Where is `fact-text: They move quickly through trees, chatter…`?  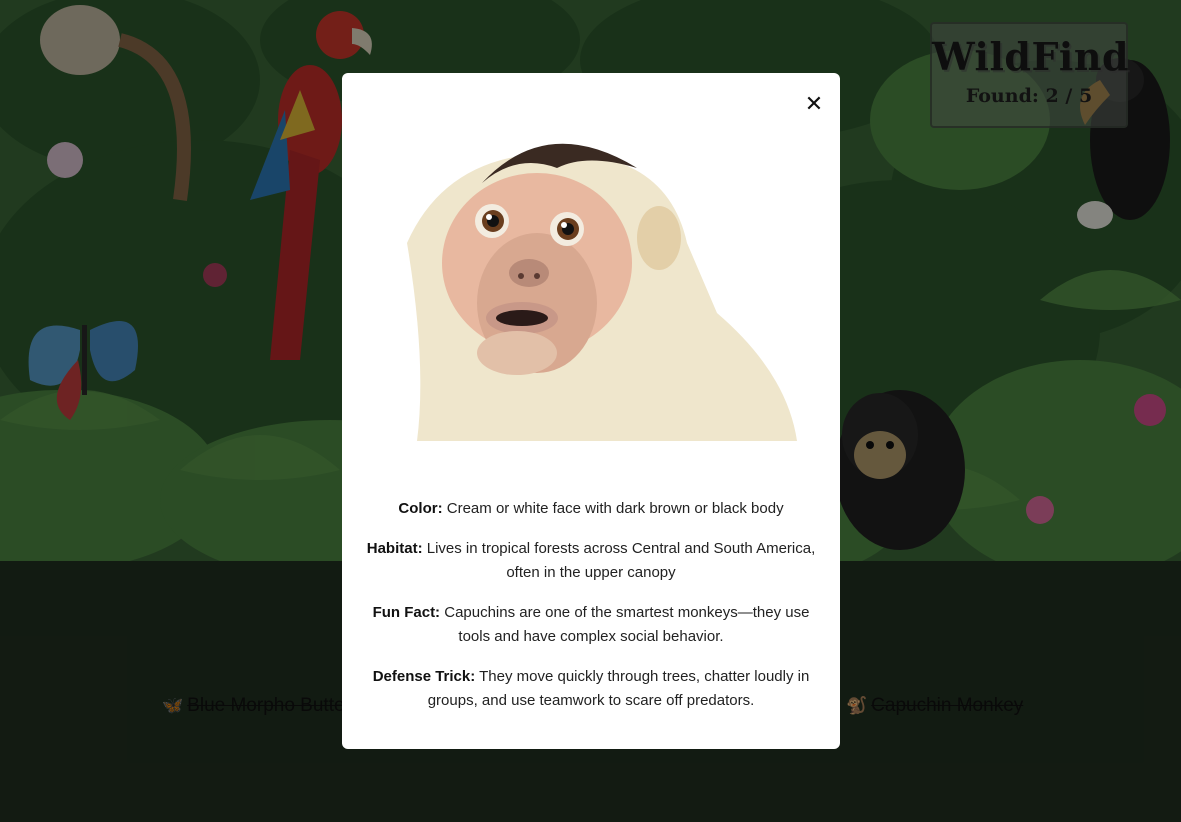 fact-text: They move quickly through trees, chatter… is located at coordinates (618, 688).